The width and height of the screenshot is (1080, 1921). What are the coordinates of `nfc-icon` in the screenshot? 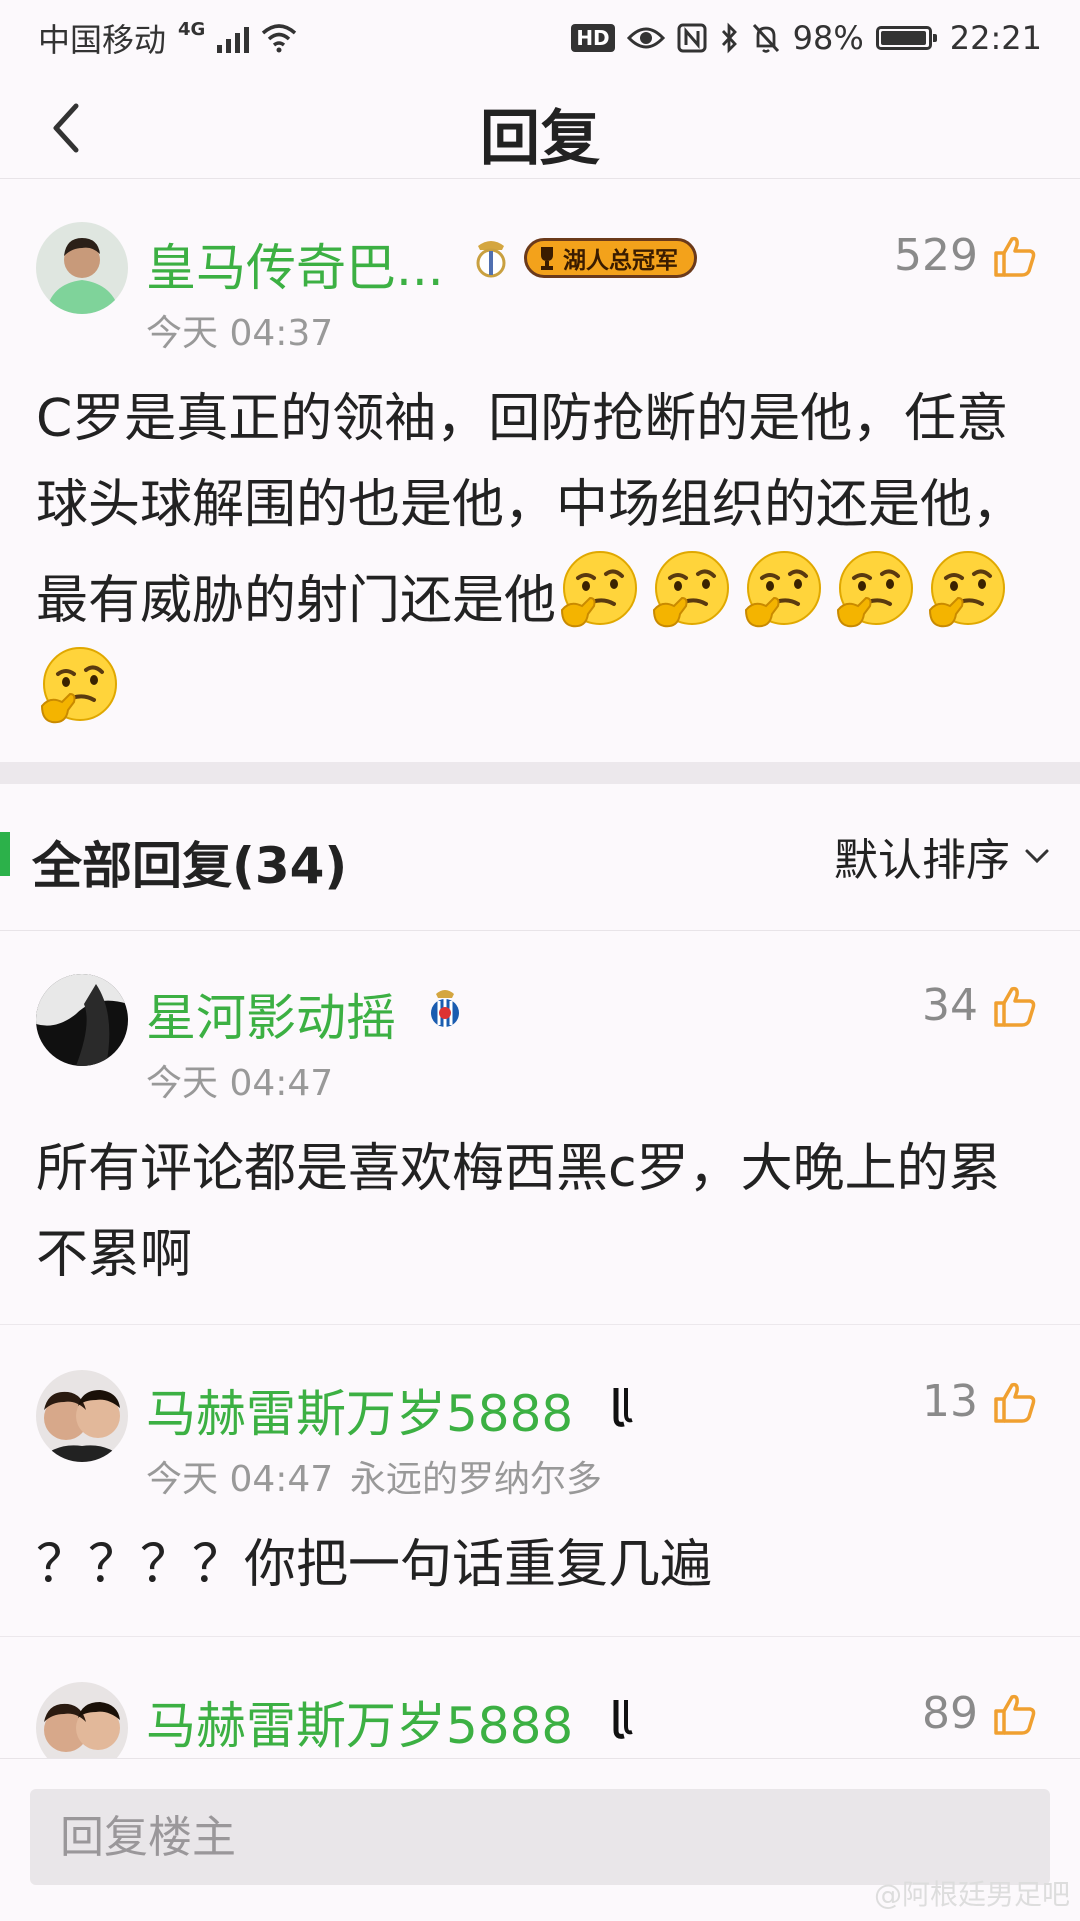 It's located at (692, 38).